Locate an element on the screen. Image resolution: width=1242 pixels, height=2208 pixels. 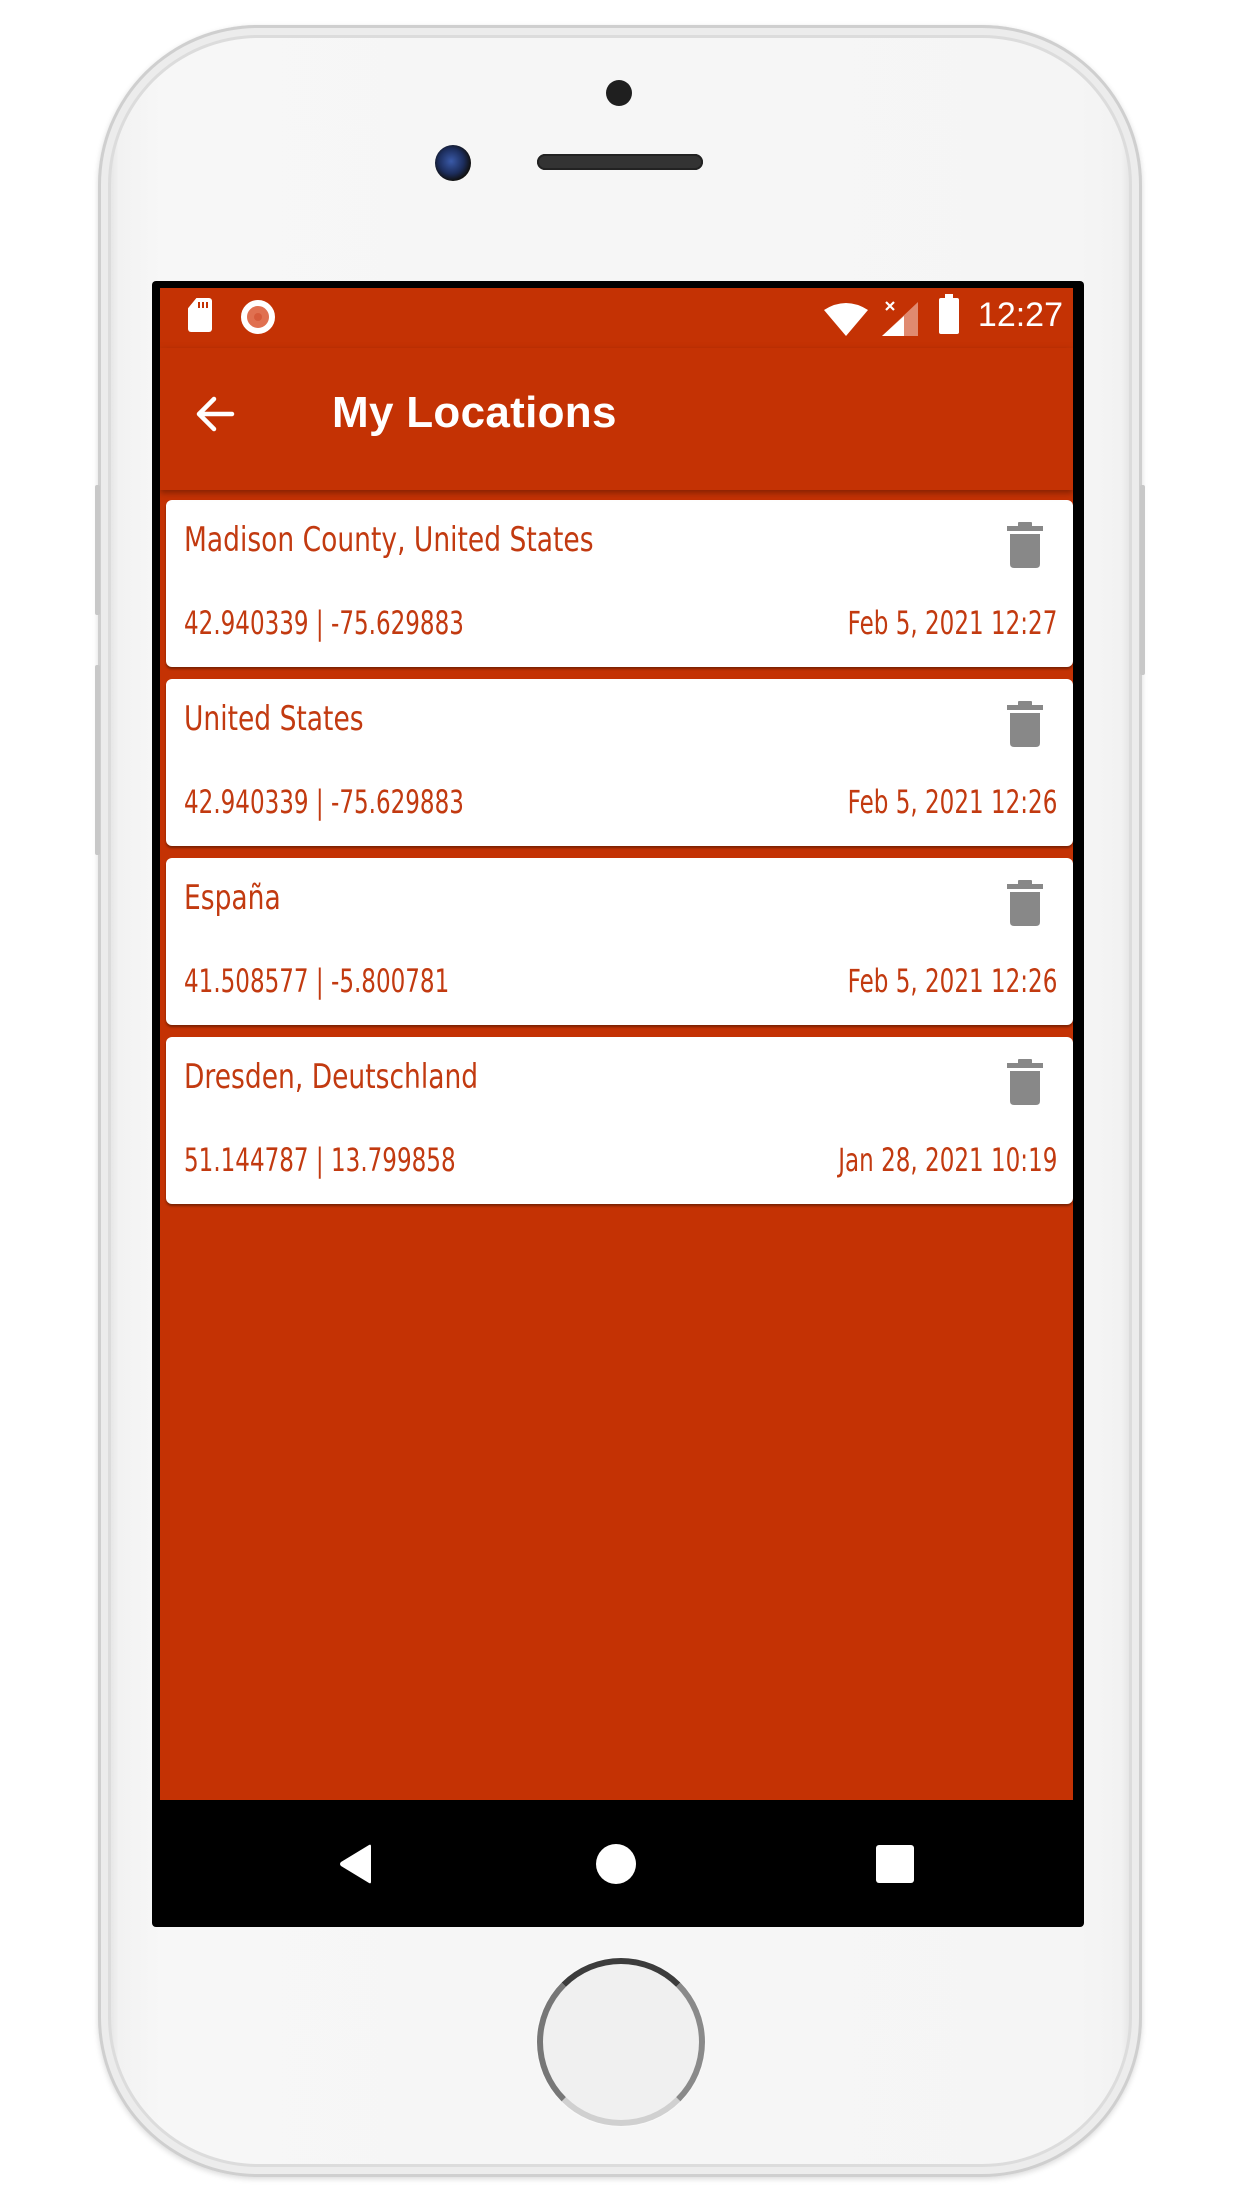
proximity-sensor is located at coordinates (619, 93).